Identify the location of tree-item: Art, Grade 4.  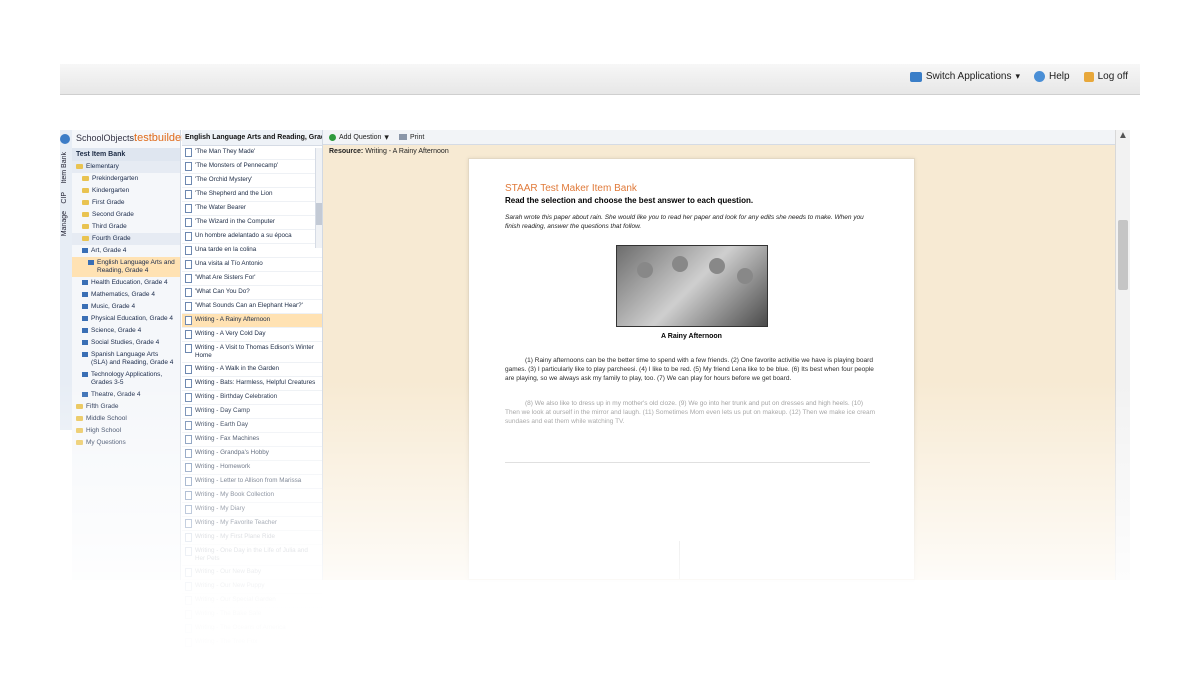
(126, 251).